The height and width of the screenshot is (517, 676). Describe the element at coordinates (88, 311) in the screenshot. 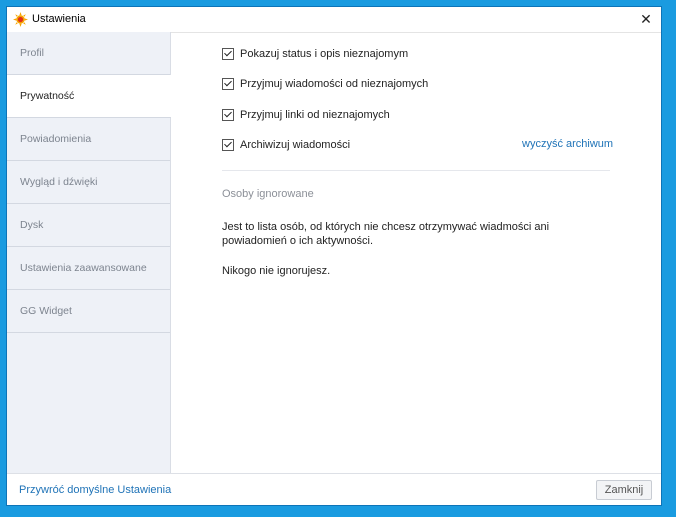

I see `sidebar-item-gg-widget: GG Widget` at that location.